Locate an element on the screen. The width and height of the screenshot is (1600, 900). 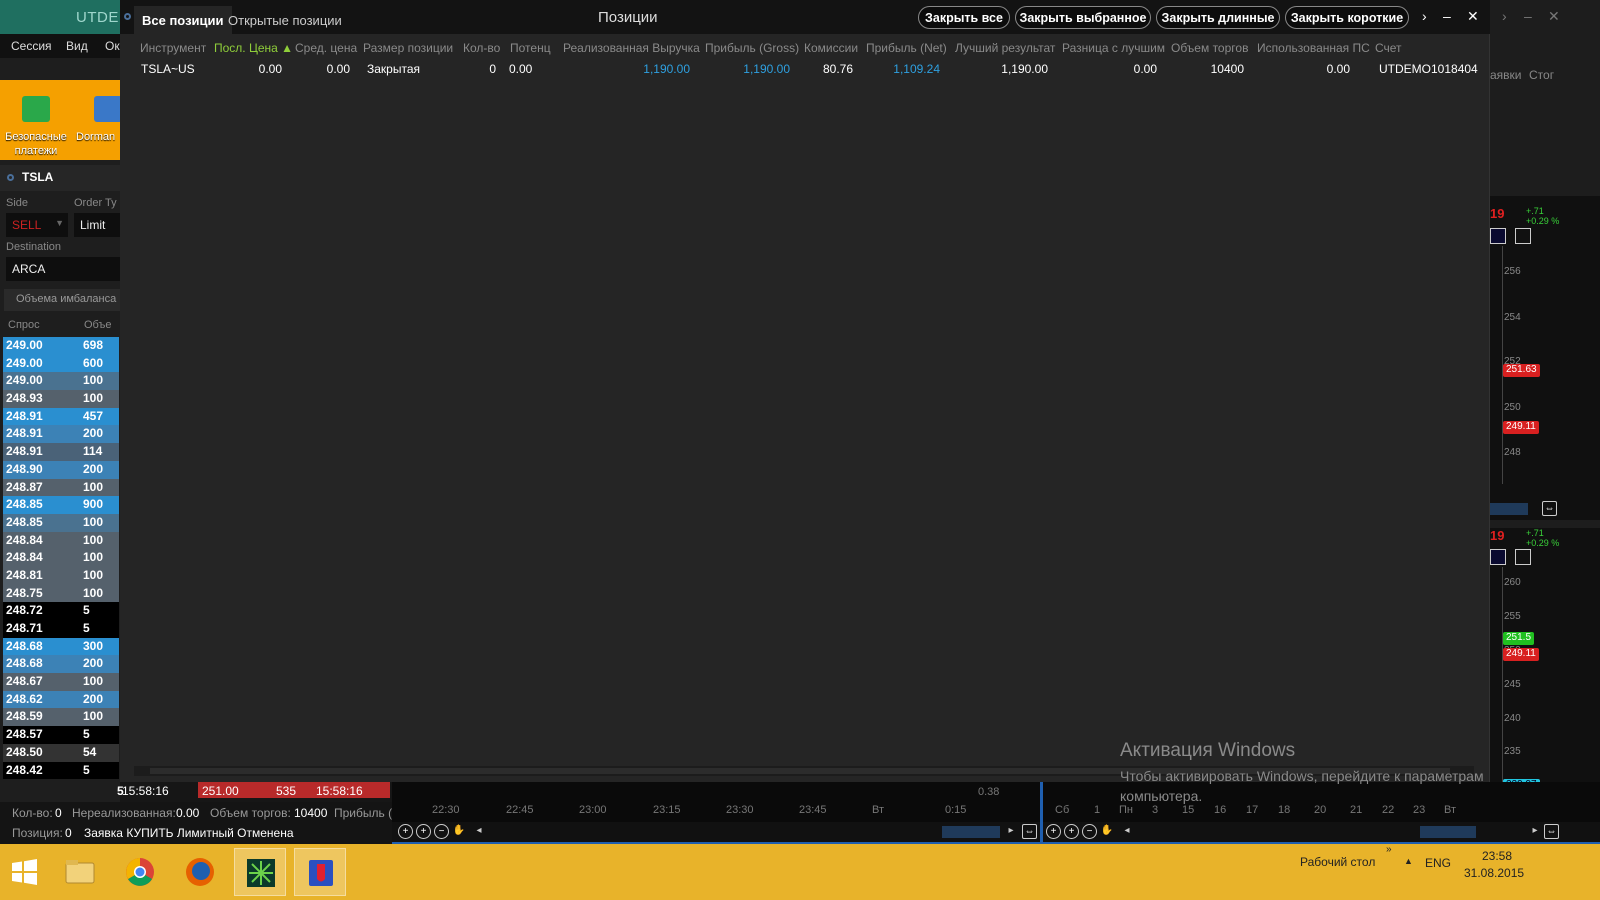
col-profit-net: Прибыль (Net) is located at coordinates (906, 48).